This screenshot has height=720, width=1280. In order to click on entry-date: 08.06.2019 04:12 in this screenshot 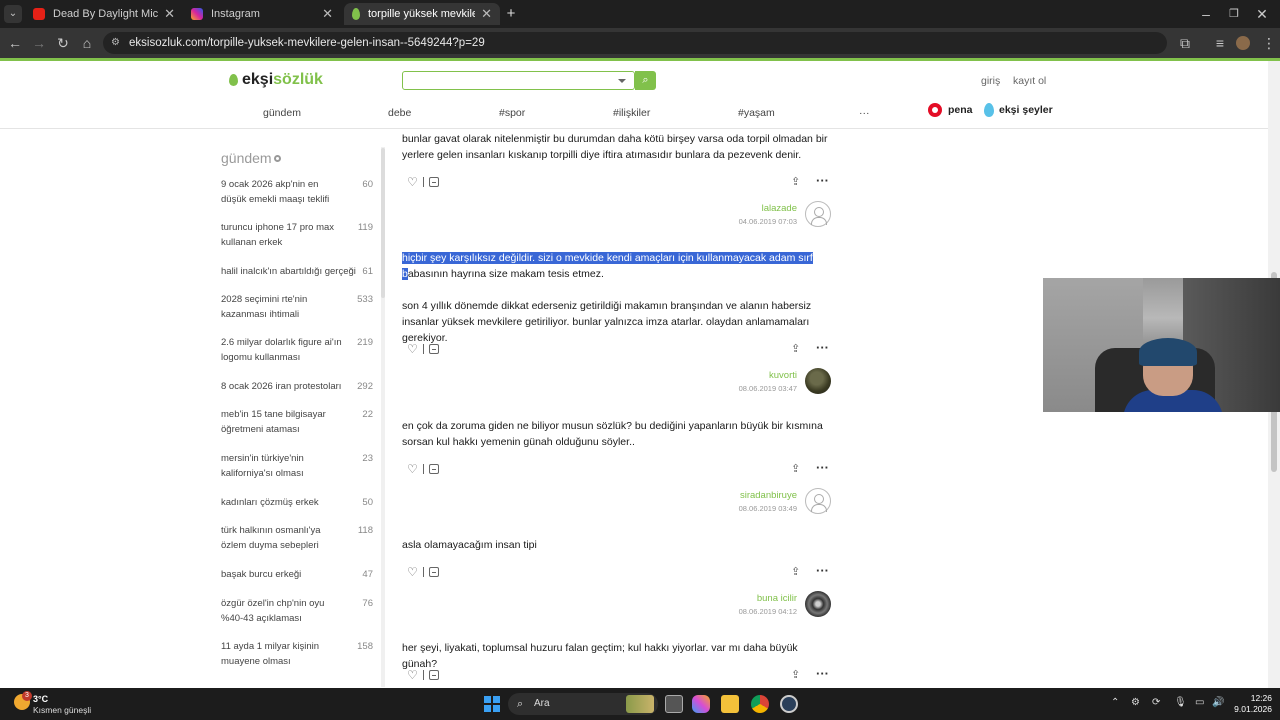, I will do `click(752, 611)`.